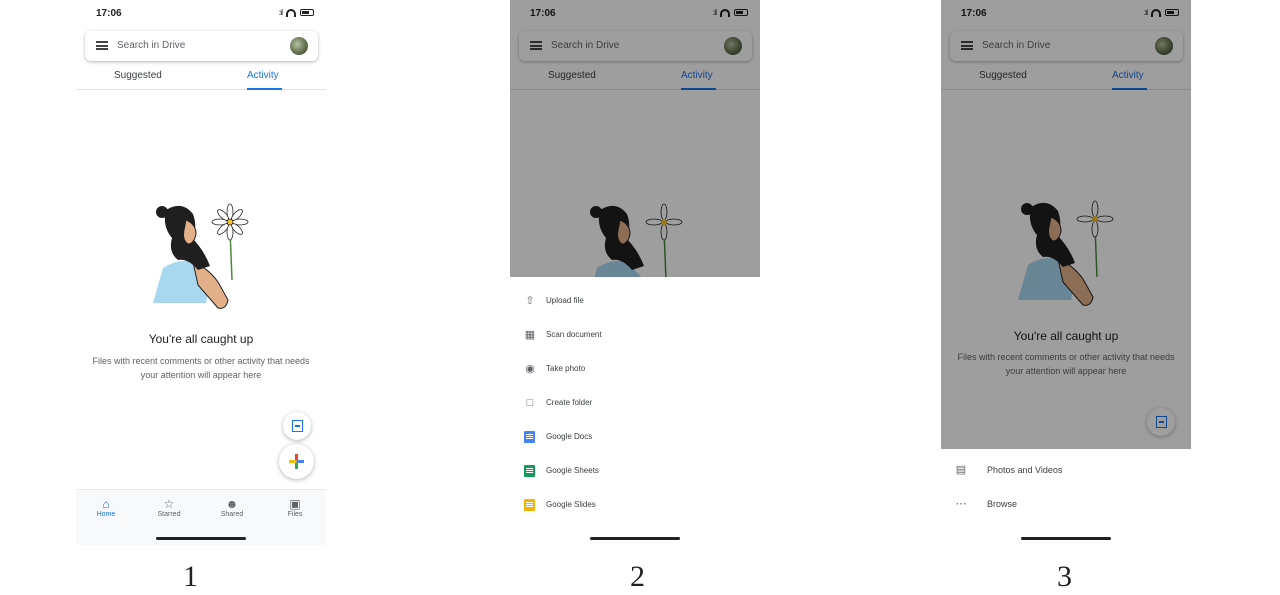 This screenshot has width=1280, height=595. I want to click on new-fab-button, so click(296, 461).